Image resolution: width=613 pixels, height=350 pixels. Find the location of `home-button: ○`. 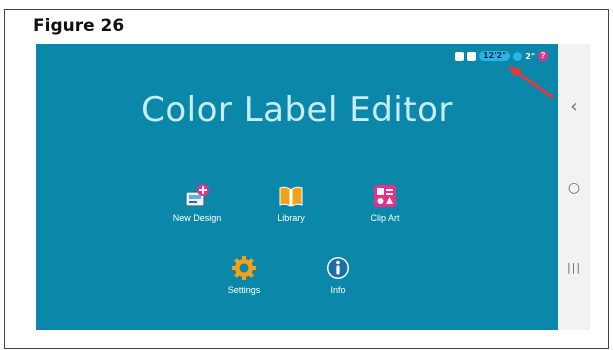

home-button: ○ is located at coordinates (574, 188).